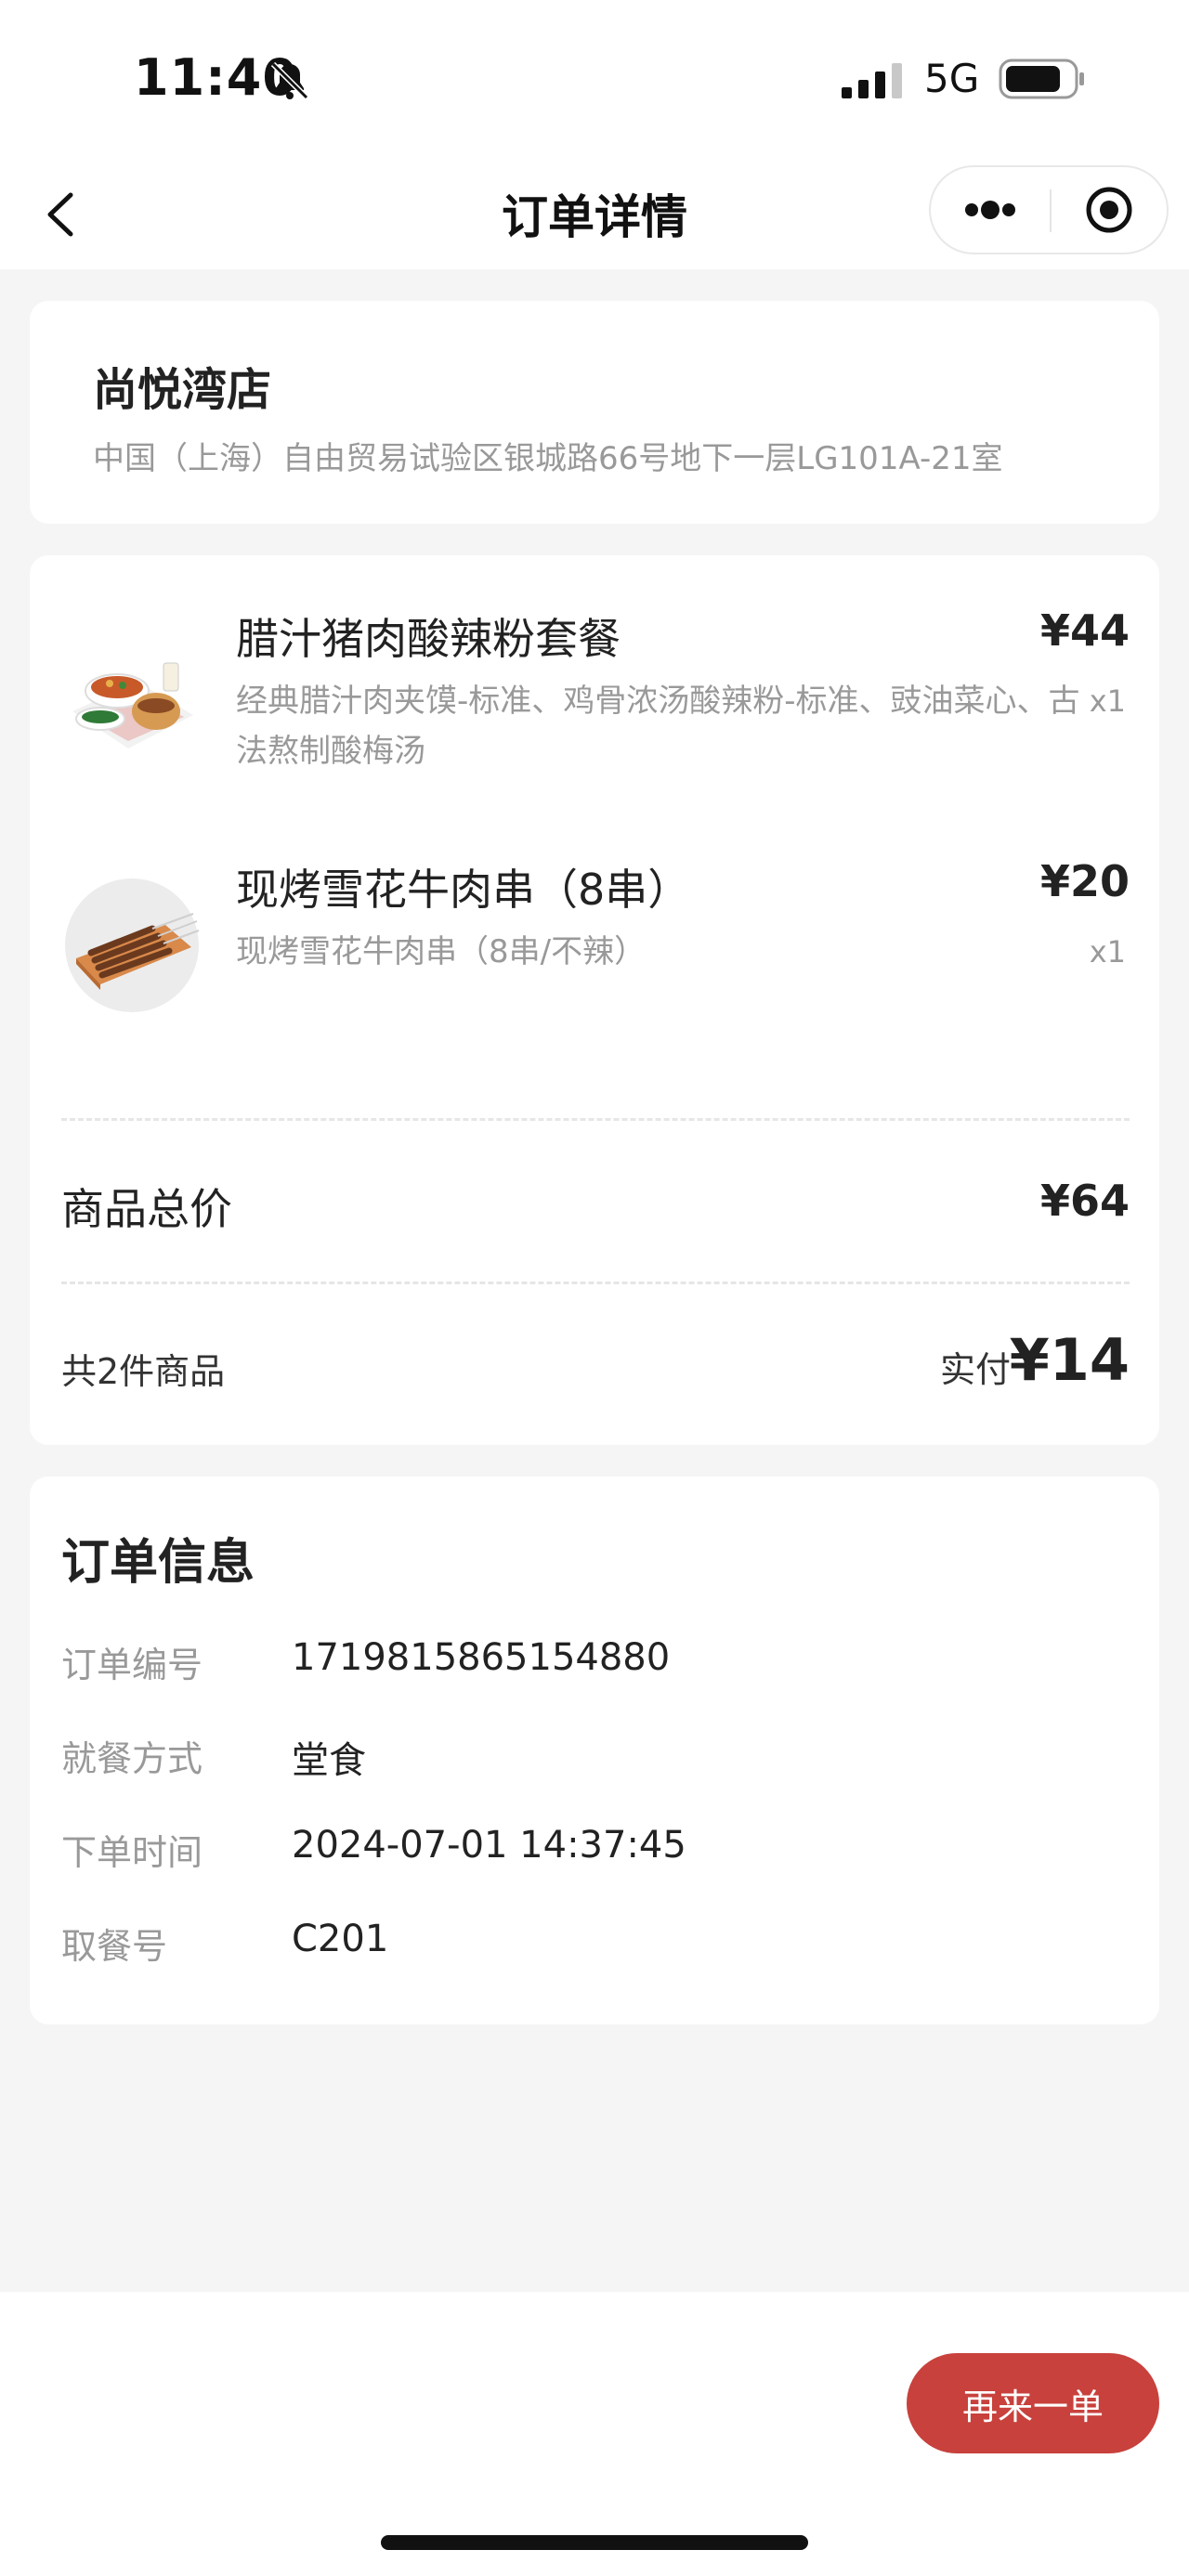 This screenshot has width=1189, height=2576. Describe the element at coordinates (341, 1939) in the screenshot. I see `info-value: C201` at that location.